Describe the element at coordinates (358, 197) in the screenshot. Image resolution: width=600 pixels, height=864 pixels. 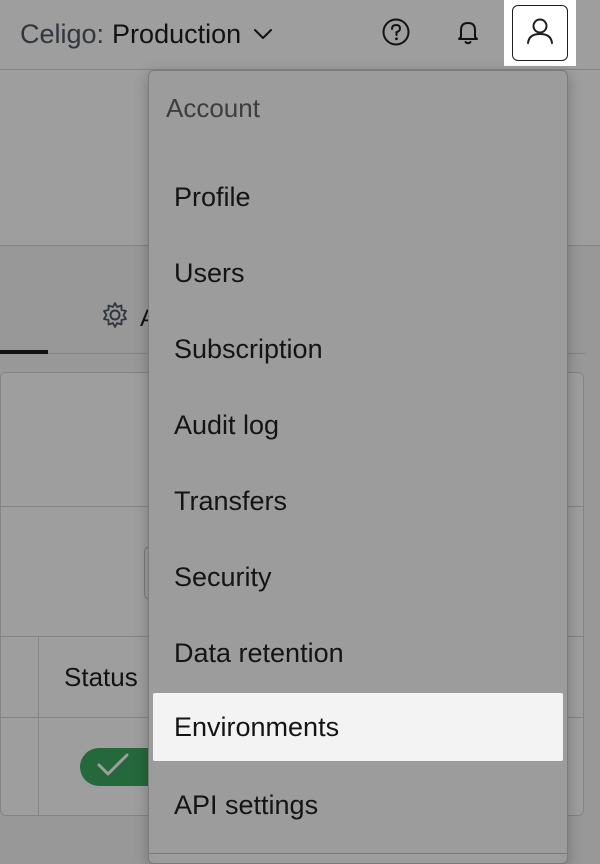
I see `menu-item-profile: Profile` at that location.